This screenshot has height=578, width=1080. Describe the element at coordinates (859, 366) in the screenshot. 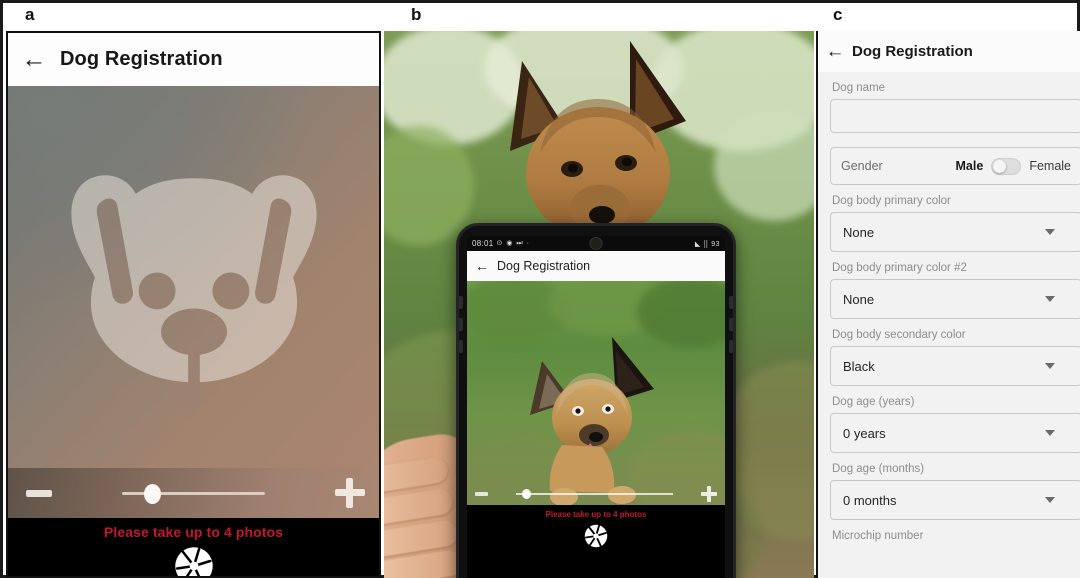

I see `secondary-color-value: Black` at that location.